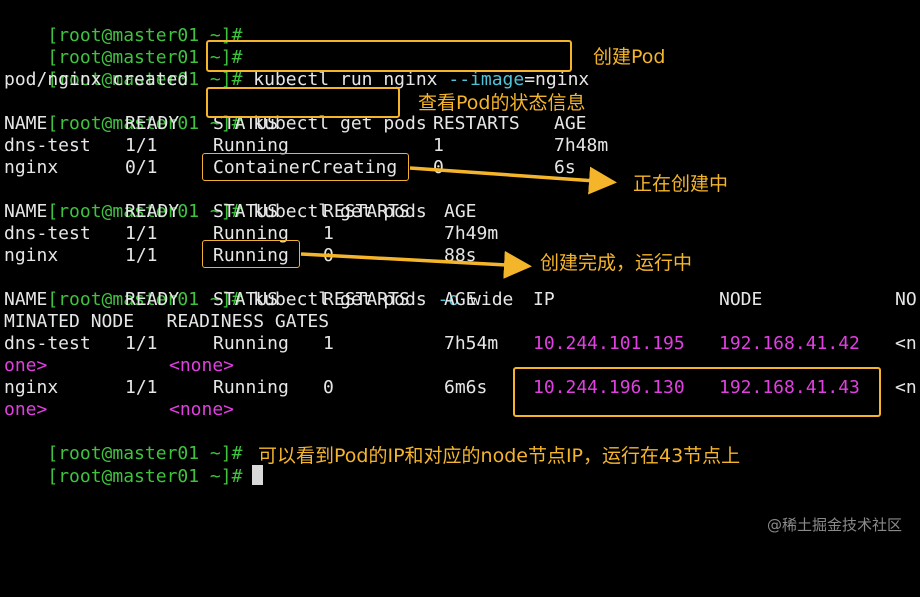 The height and width of the screenshot is (597, 920). Describe the element at coordinates (167, 321) in the screenshot. I see `table-header-wrap: MINATED NODE READINESS GATES` at that location.